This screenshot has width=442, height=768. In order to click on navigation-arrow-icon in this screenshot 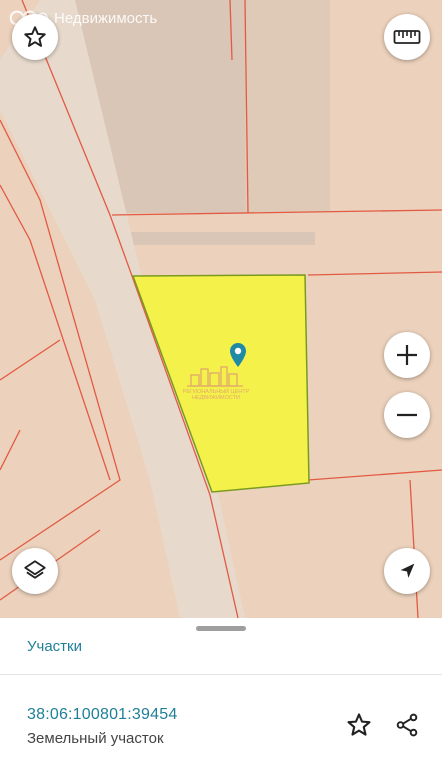, I will do `click(407, 570)`.